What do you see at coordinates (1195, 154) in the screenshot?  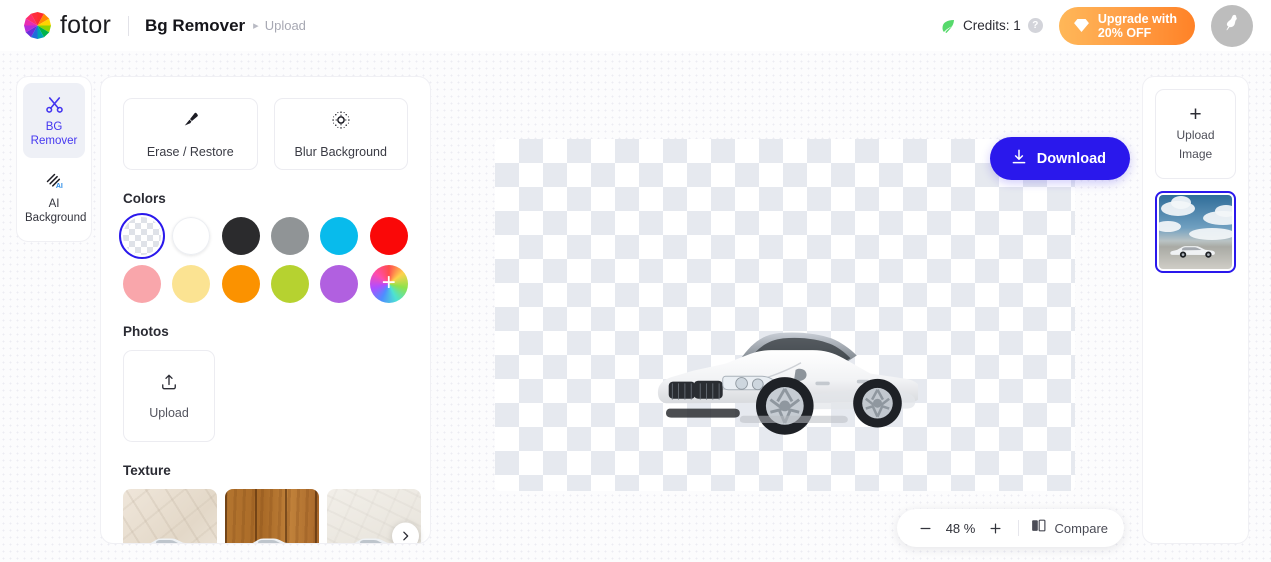 I see `upload-image-label-line2: Image` at bounding box center [1195, 154].